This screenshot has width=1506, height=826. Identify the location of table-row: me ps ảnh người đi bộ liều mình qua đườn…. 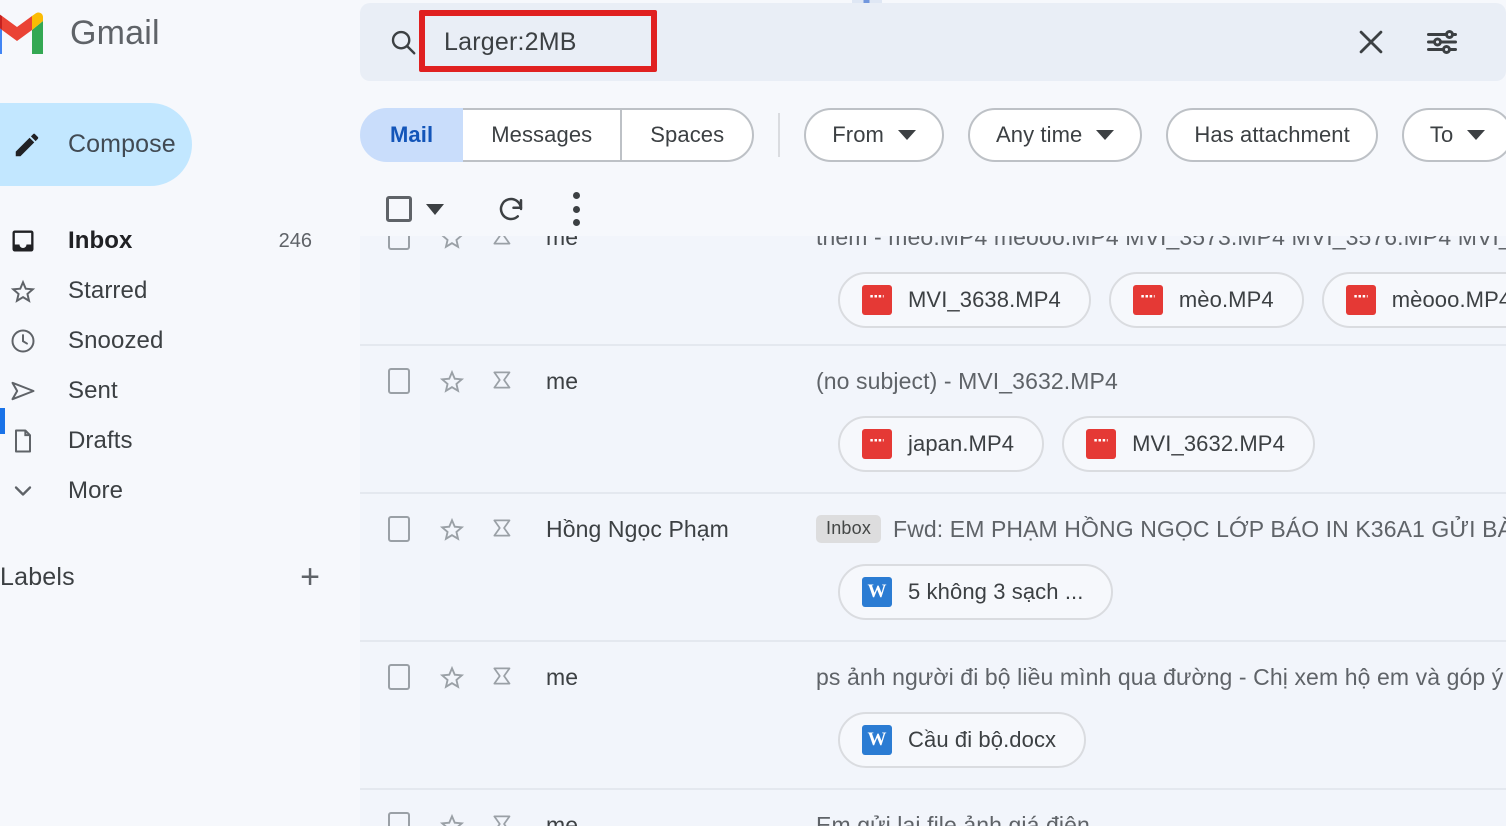
(933, 716).